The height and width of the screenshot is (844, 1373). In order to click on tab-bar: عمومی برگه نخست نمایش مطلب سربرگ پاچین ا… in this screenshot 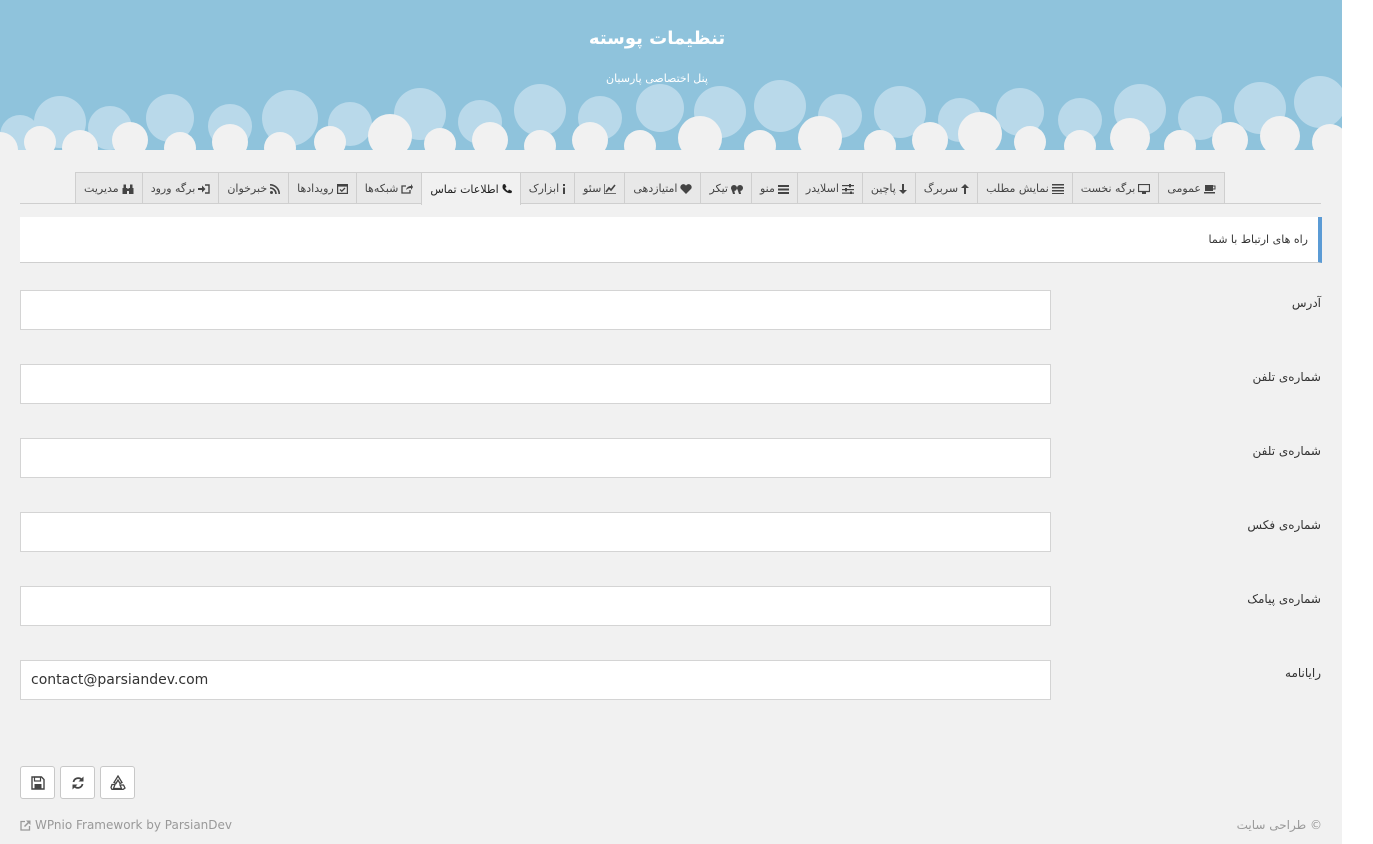, I will do `click(650, 188)`.